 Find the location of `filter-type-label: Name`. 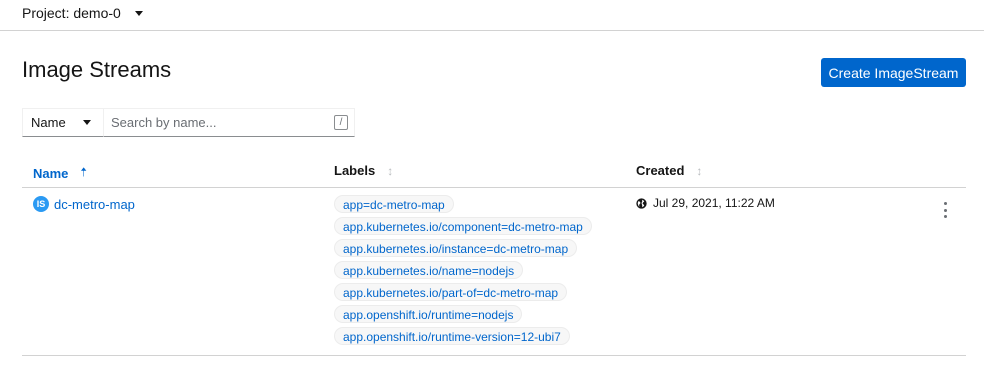

filter-type-label: Name is located at coordinates (48, 122).